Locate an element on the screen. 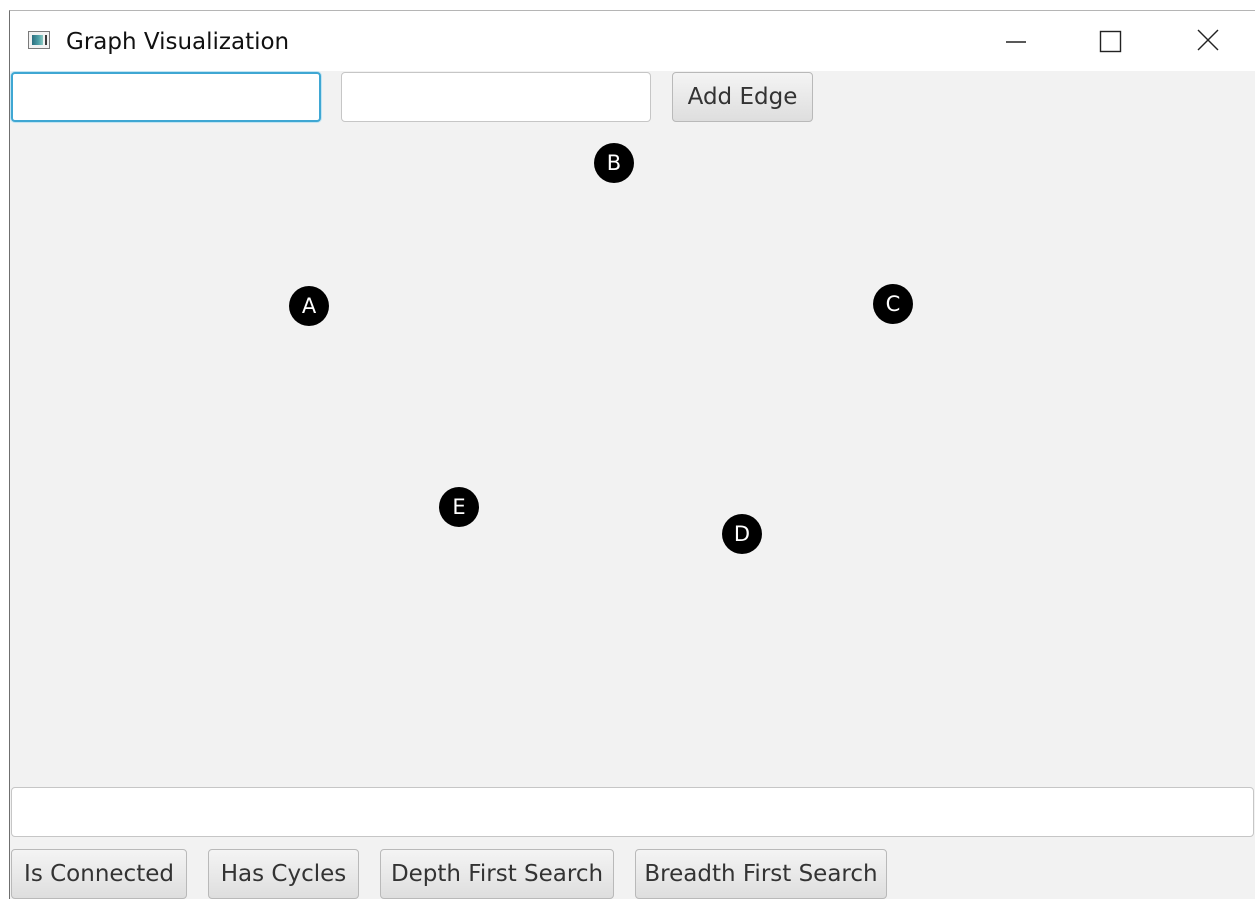 The image size is (1255, 899). has-cycles-button: Has Cycles is located at coordinates (283, 874).